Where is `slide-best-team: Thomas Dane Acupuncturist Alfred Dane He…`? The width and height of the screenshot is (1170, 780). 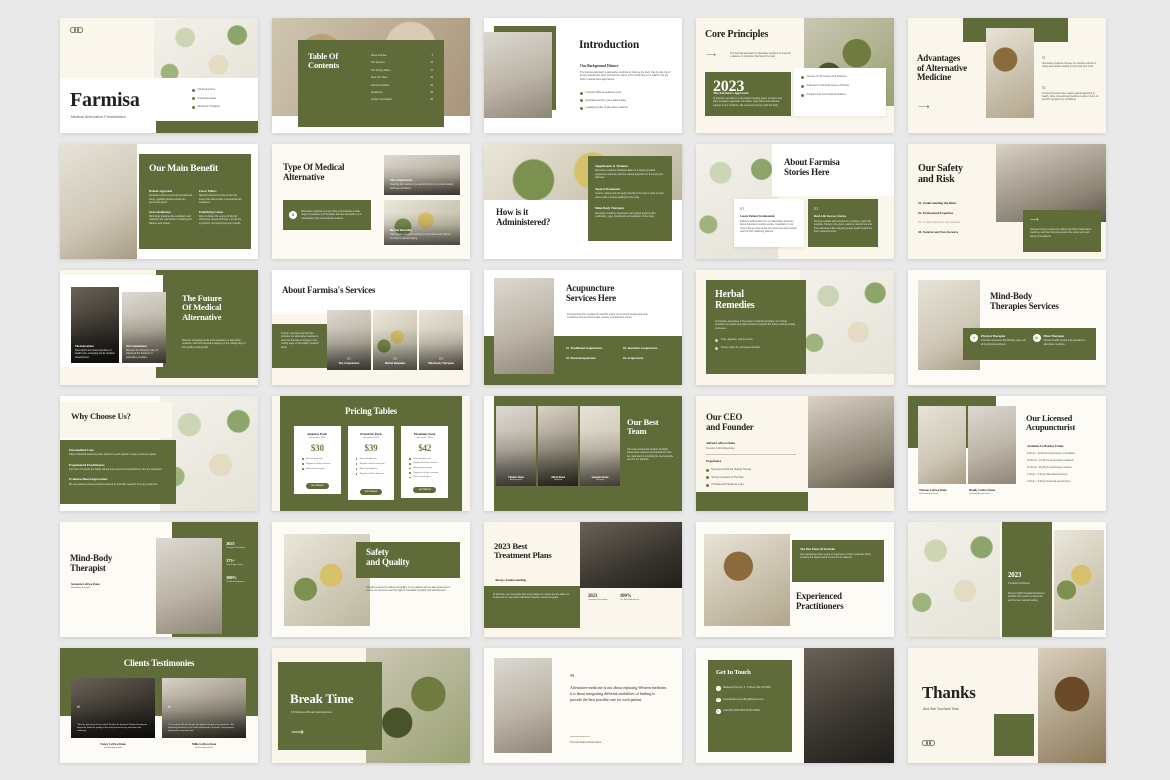
slide-best-team: Thomas Dane Acupuncturist Alfred Dane He… is located at coordinates (583, 453).